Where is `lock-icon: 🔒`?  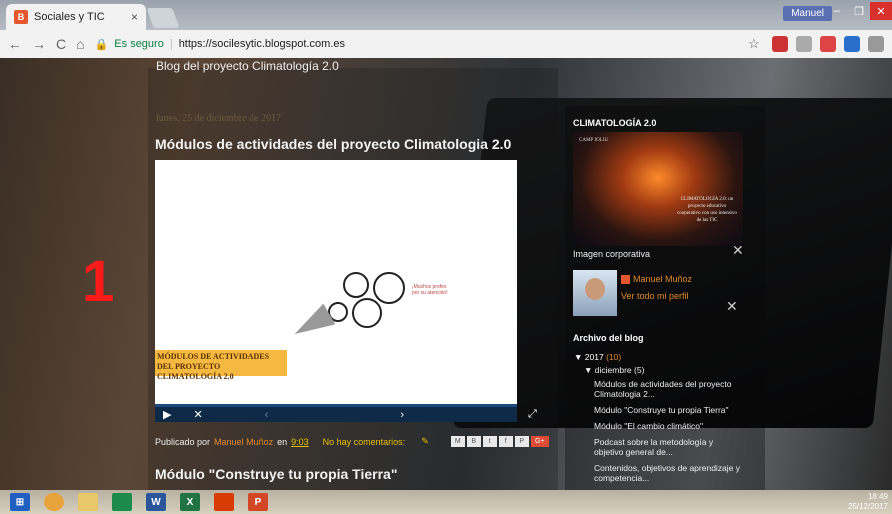
lock-icon: 🔒 is located at coordinates (101, 44).